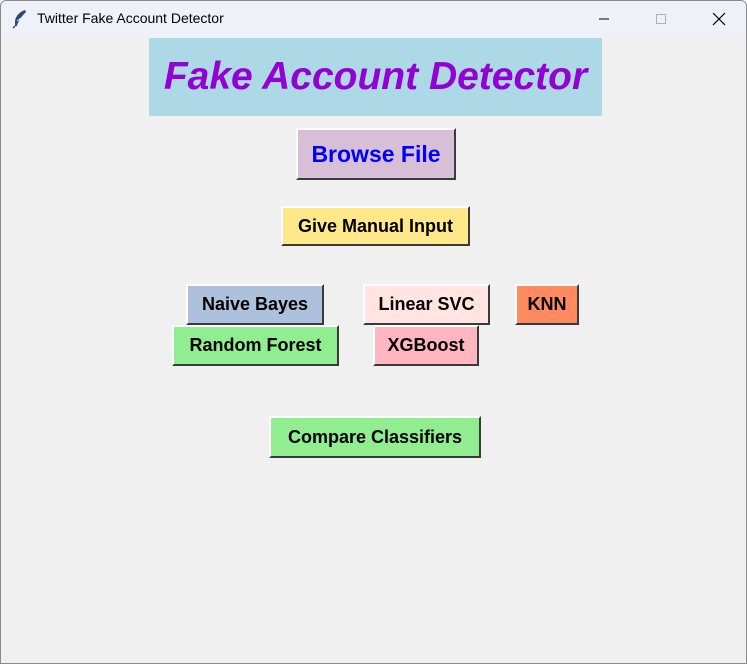  I want to click on close-button, so click(718, 19).